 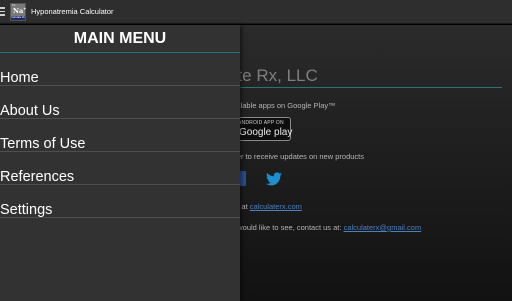 I want to click on website-line: ne at calculaterx.com, so click(x=266, y=206).